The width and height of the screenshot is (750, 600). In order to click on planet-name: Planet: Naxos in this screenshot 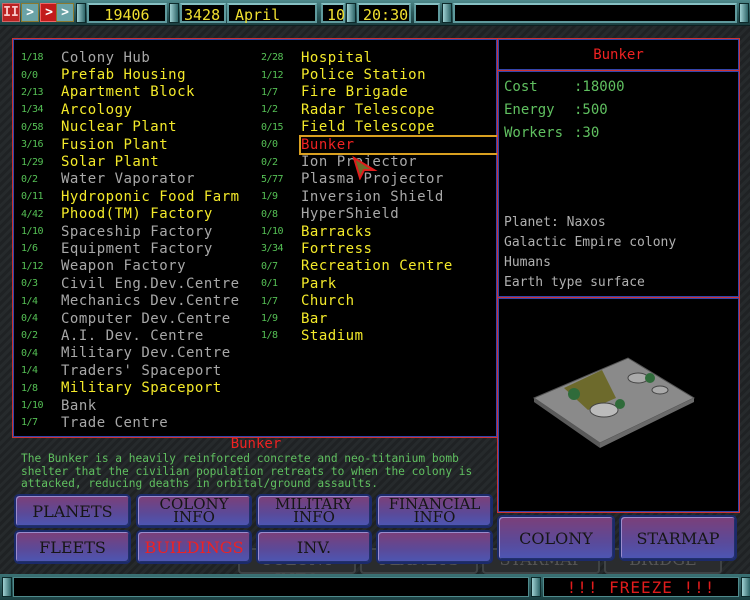, I will do `click(555, 222)`.